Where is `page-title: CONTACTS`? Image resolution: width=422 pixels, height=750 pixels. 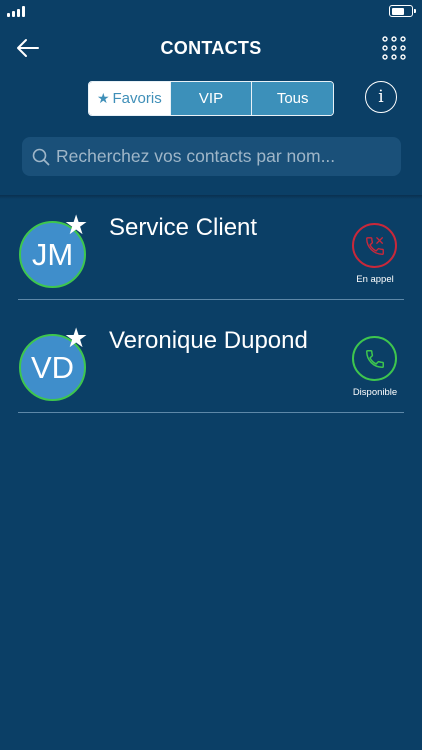 page-title: CONTACTS is located at coordinates (211, 48).